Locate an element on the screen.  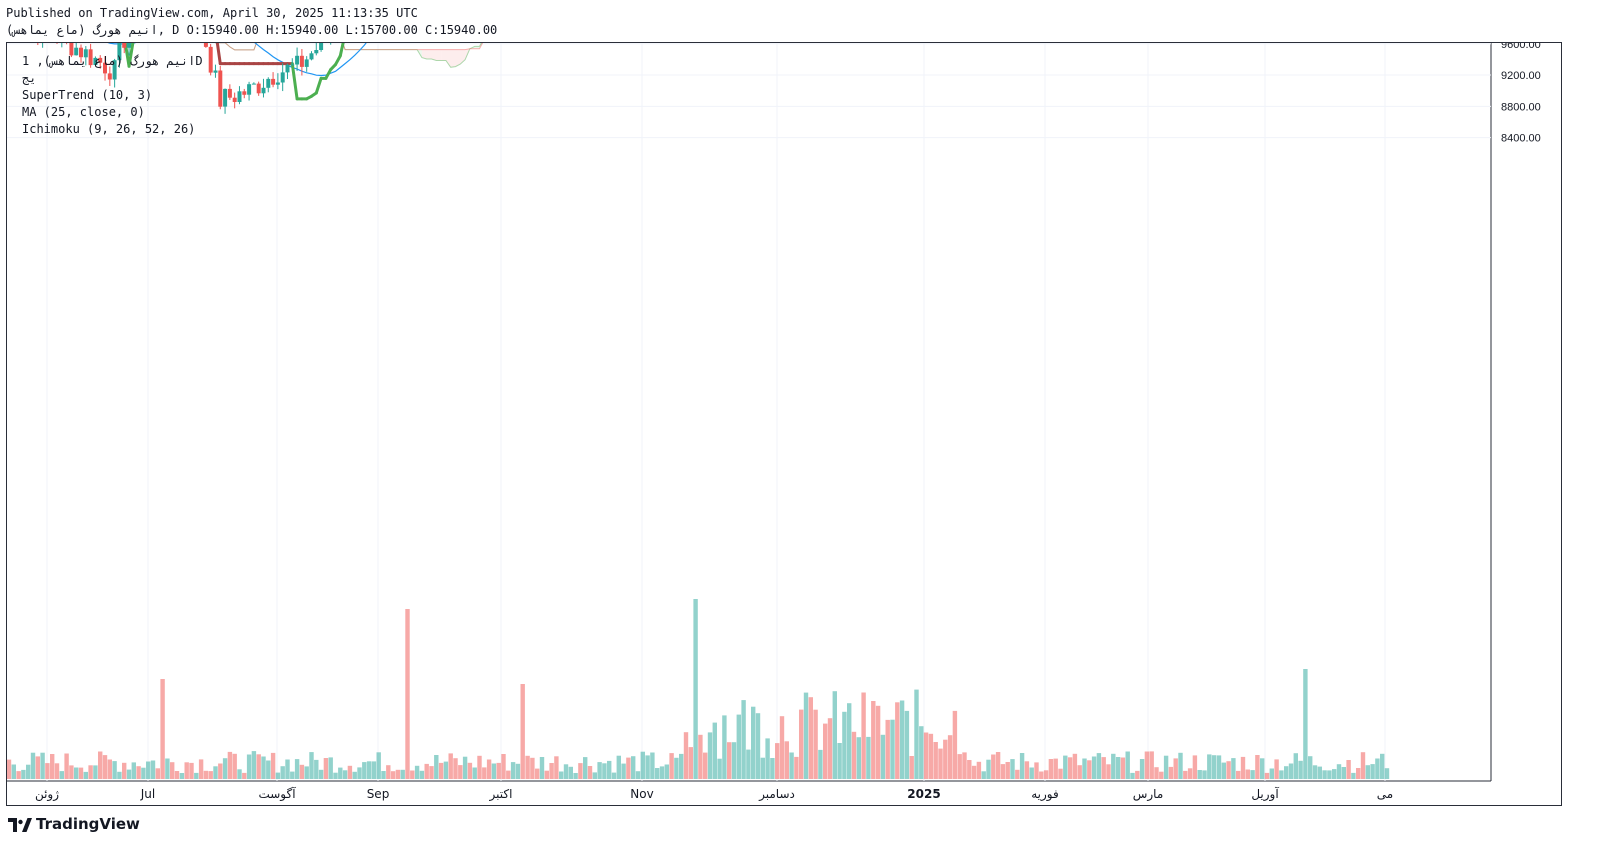
cloud-segment is located at coordinates (439, 55).